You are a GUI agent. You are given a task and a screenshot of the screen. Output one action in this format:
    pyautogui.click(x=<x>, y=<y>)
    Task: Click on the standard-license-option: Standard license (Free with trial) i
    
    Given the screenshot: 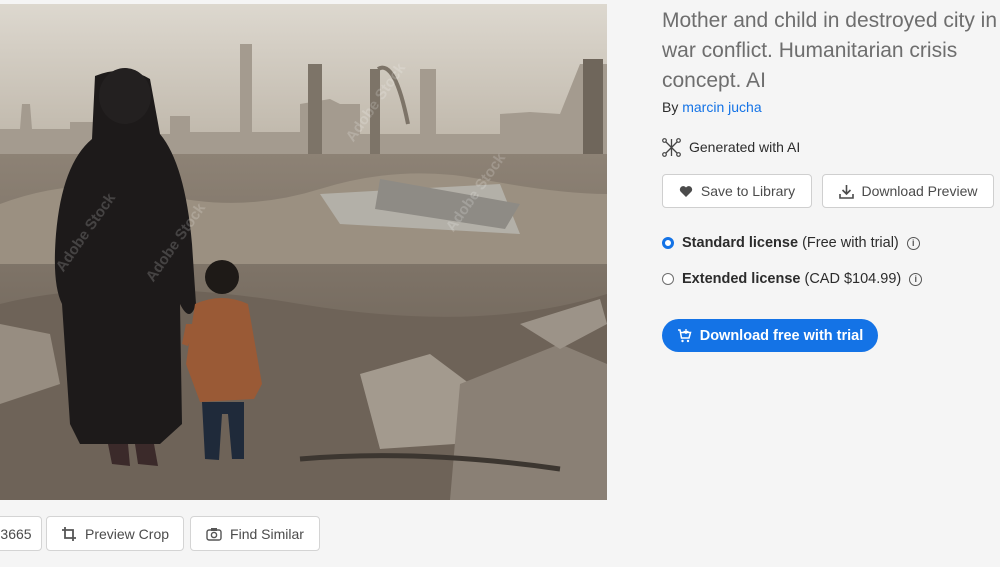 What is the action you would take?
    pyautogui.click(x=791, y=243)
    